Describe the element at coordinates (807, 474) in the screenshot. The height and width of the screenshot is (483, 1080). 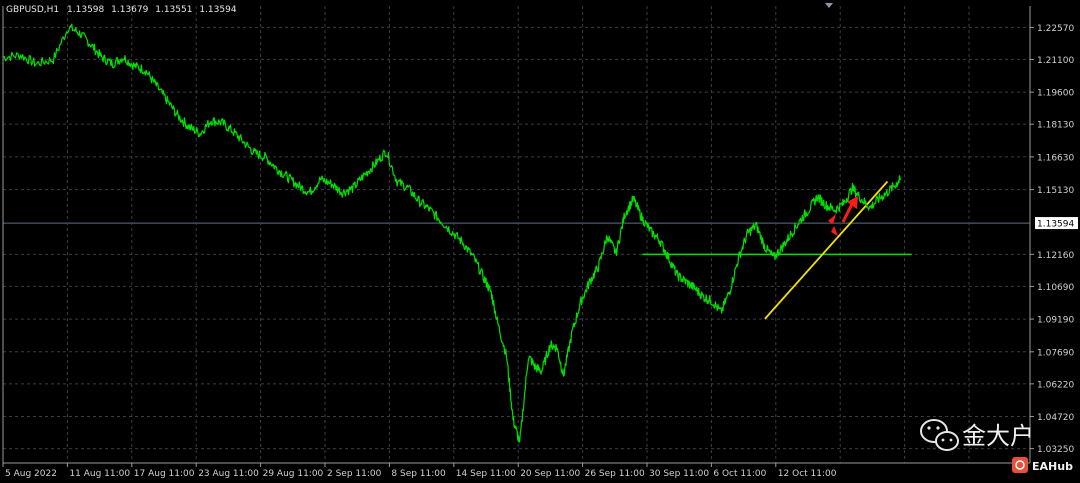
I see `x-tick-label: 12 Oct 11:00` at that location.